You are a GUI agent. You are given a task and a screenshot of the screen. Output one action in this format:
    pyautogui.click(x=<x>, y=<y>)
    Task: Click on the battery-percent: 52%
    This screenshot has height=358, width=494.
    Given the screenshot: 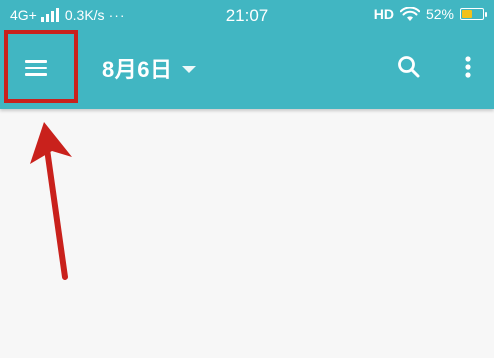 What is the action you would take?
    pyautogui.click(x=439, y=14)
    